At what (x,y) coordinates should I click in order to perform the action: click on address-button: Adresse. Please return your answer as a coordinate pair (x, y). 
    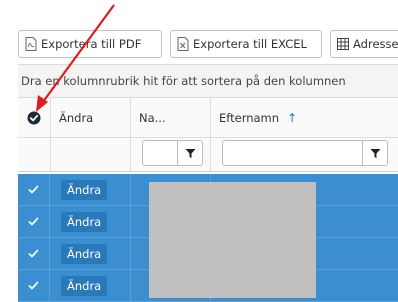
    Looking at the image, I should click on (364, 44).